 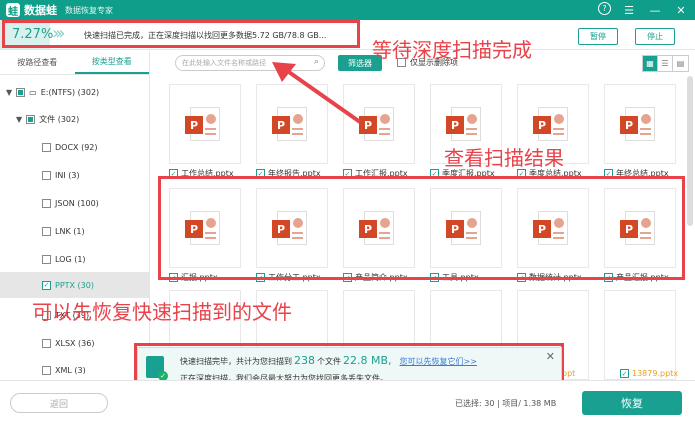 I want to click on tree-checkbox: ✓, so click(x=46, y=285).